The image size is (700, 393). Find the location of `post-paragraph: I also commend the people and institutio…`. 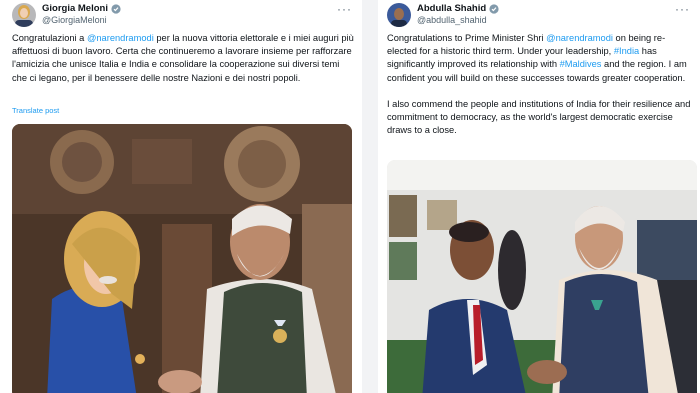

post-paragraph: I also commend the people and institutio… is located at coordinates (539, 117).